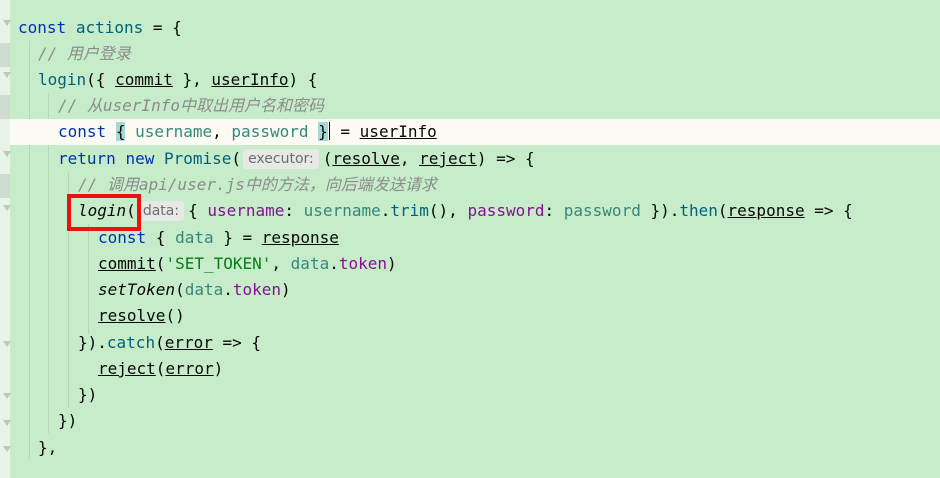  Describe the element at coordinates (475, 395) in the screenshot. I see `code-line-15: })` at that location.